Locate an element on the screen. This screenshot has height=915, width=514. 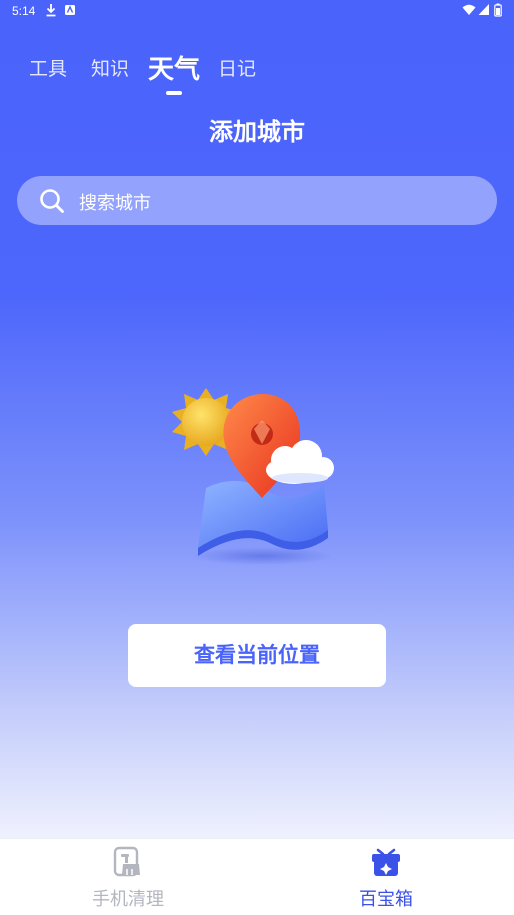
wifi-icon is located at coordinates (469, 9).